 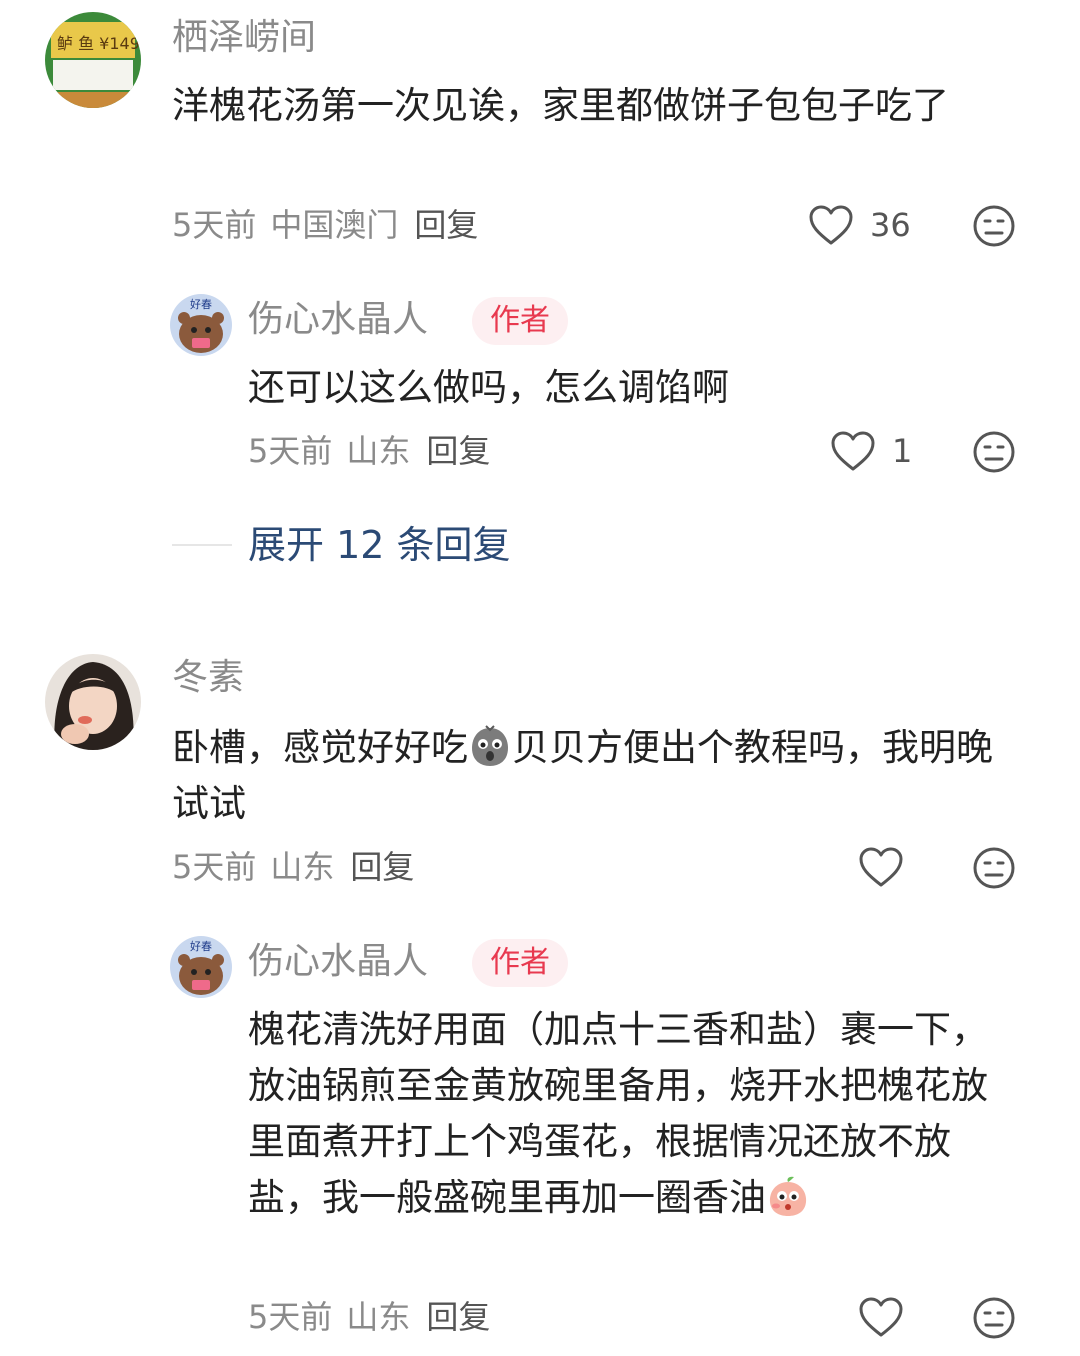 I want to click on surprised-potato-emoji, so click(x=490, y=745).